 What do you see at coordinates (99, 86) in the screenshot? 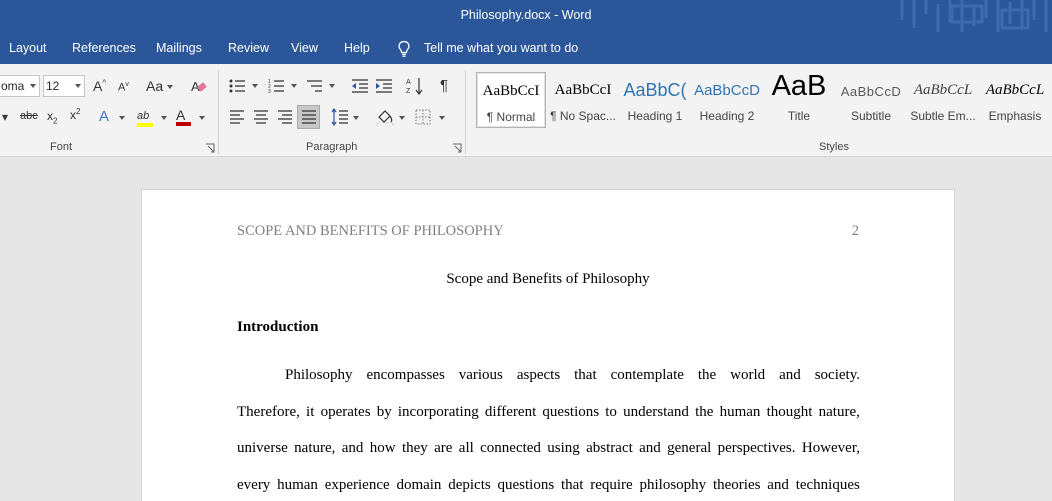
I see `grow-font-icon: A^` at bounding box center [99, 86].